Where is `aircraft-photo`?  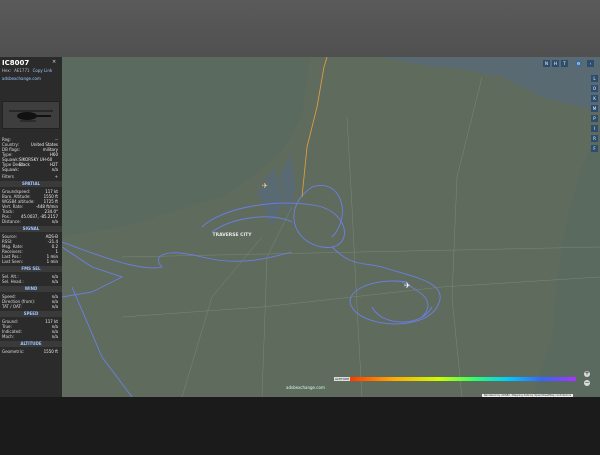
aircraft-photo is located at coordinates (31, 115).